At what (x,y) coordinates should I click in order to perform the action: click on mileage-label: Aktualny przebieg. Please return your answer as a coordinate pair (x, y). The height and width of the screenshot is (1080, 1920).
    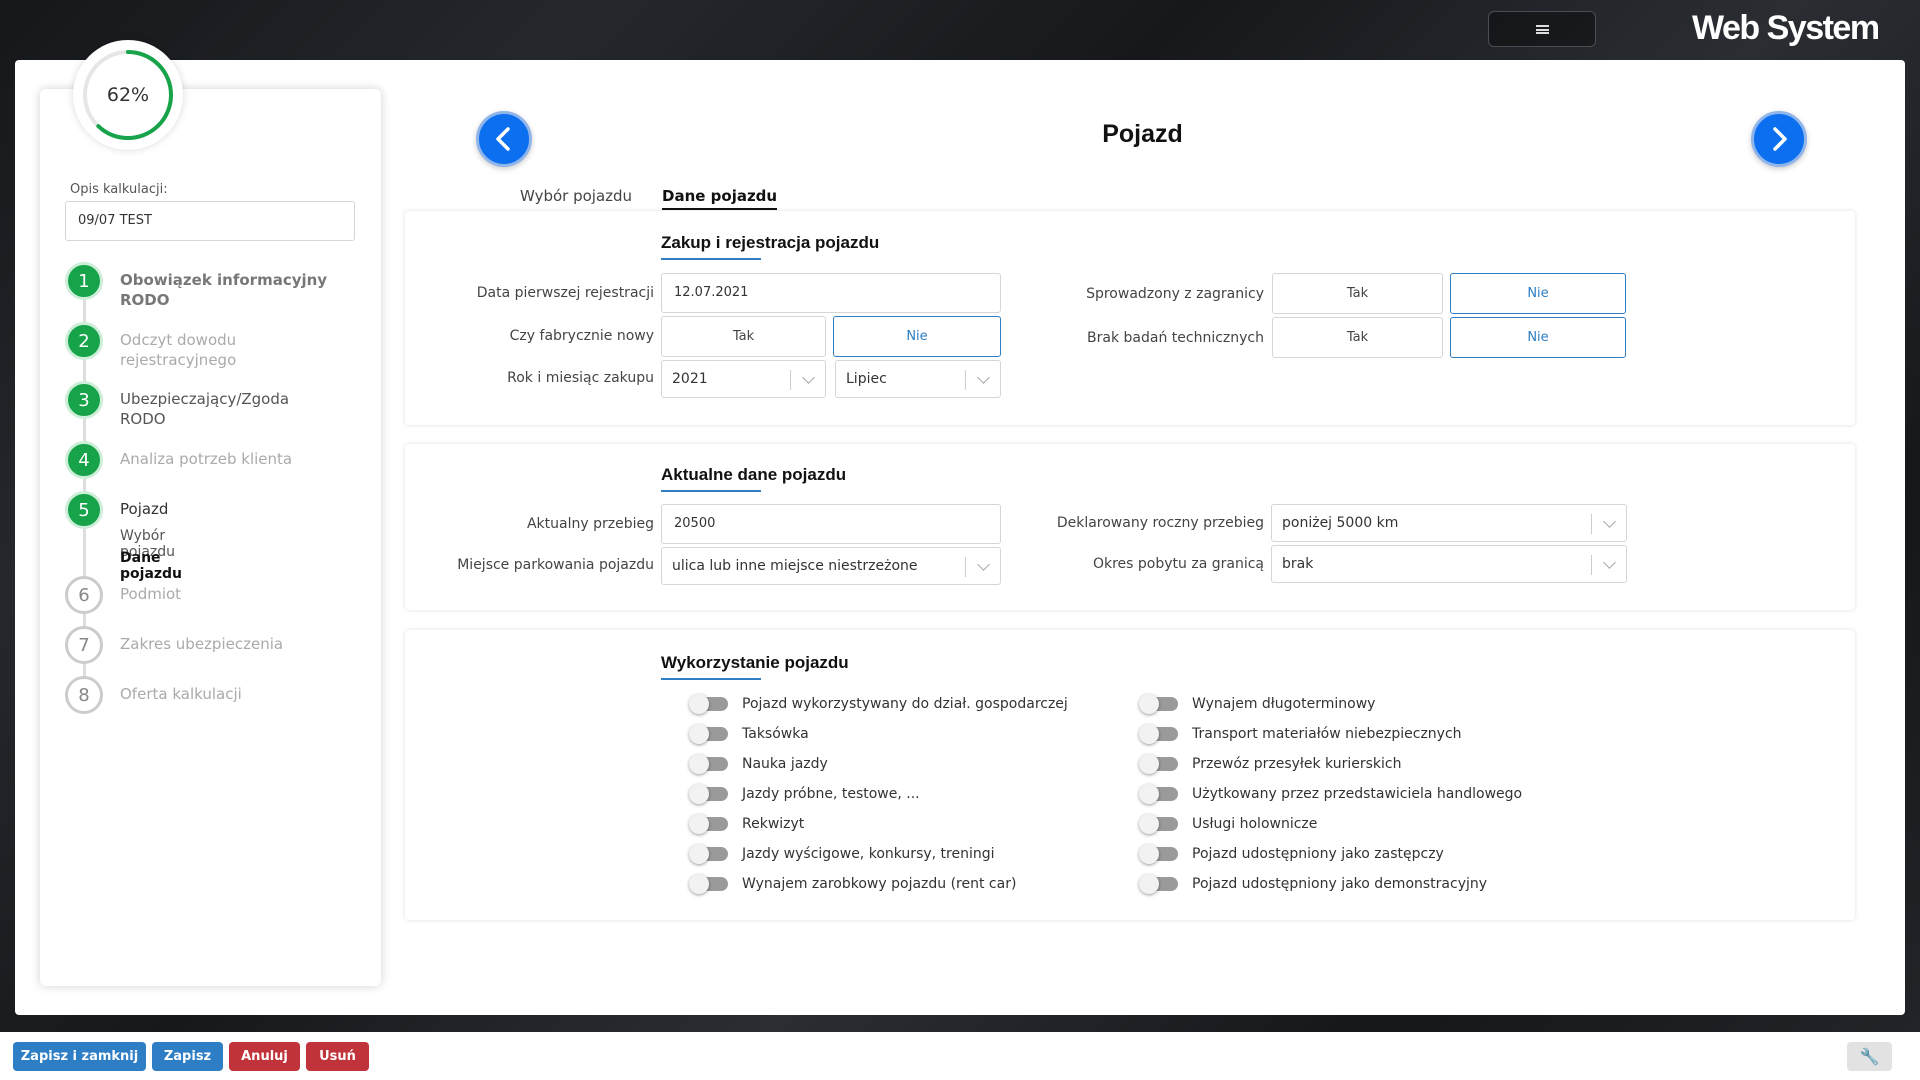
    Looking at the image, I should click on (590, 524).